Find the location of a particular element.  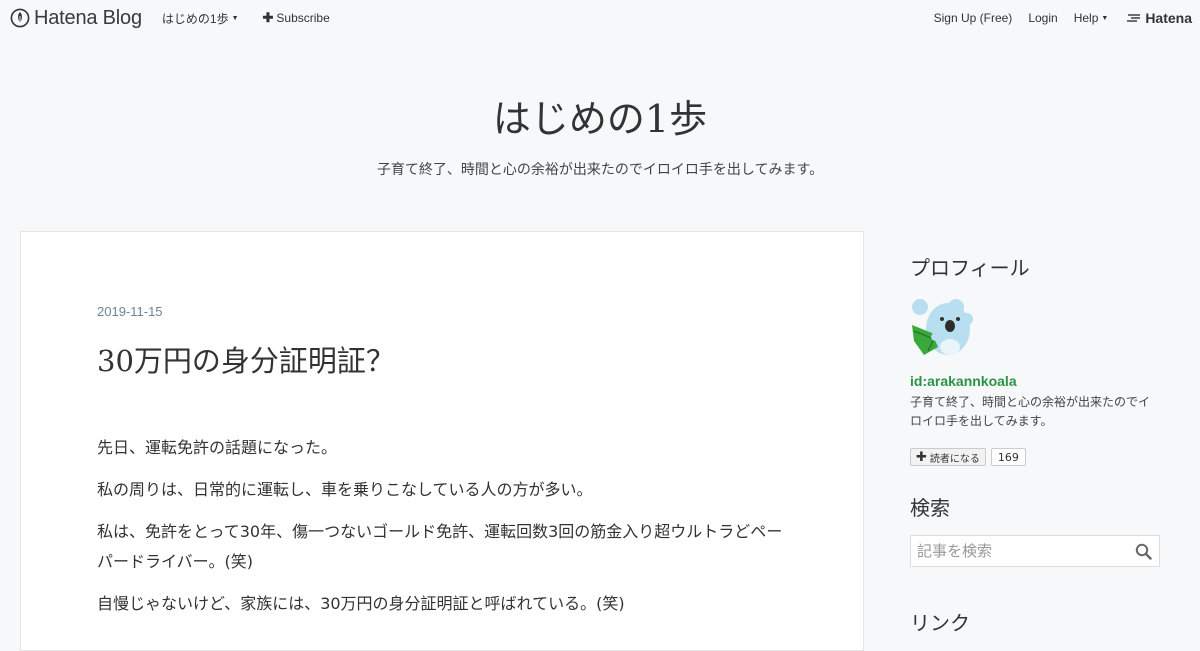

reader-row: ✚ 読者になる 169 is located at coordinates (1035, 457).